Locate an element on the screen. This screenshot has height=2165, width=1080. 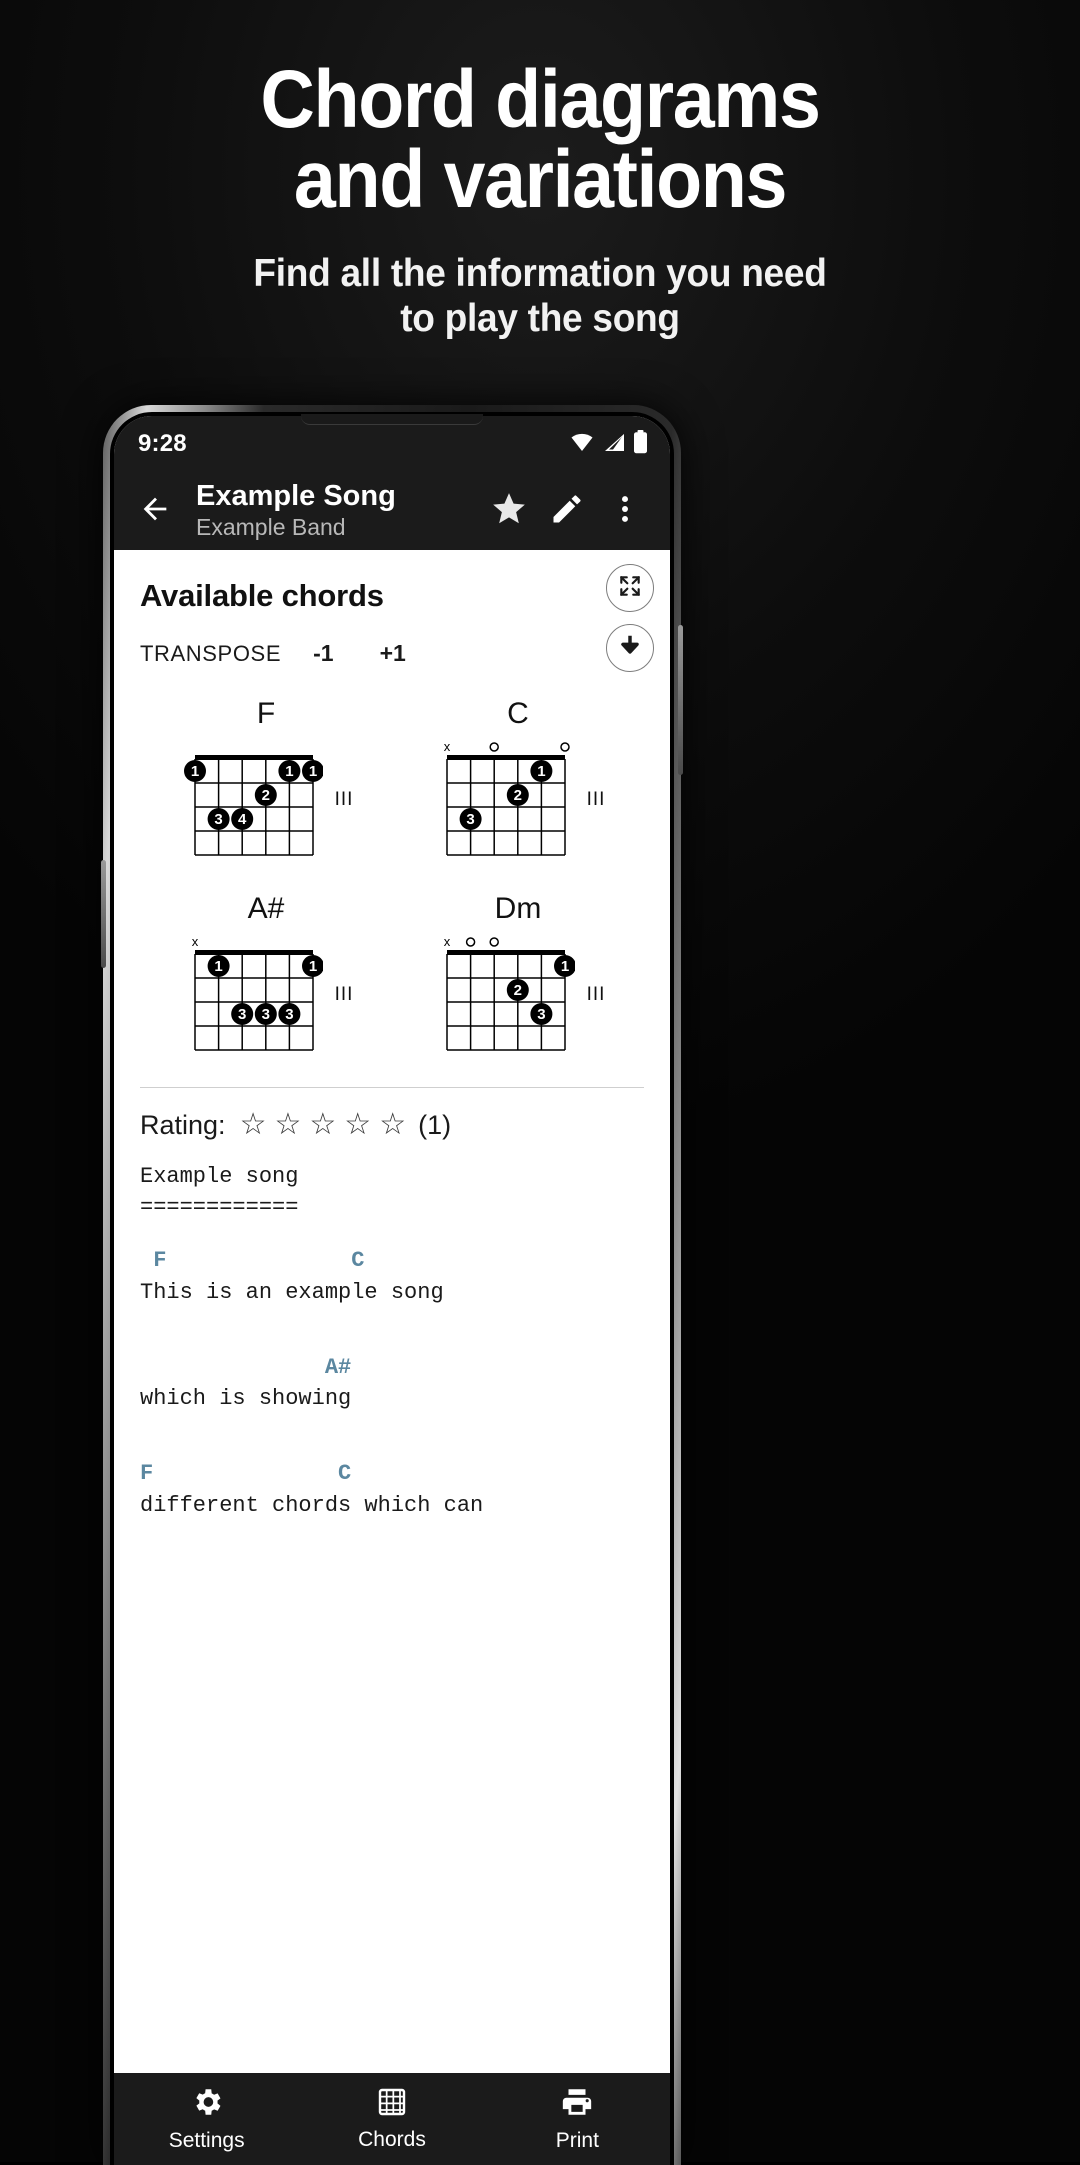
rating-star-5: ☆ is located at coordinates (392, 1124).